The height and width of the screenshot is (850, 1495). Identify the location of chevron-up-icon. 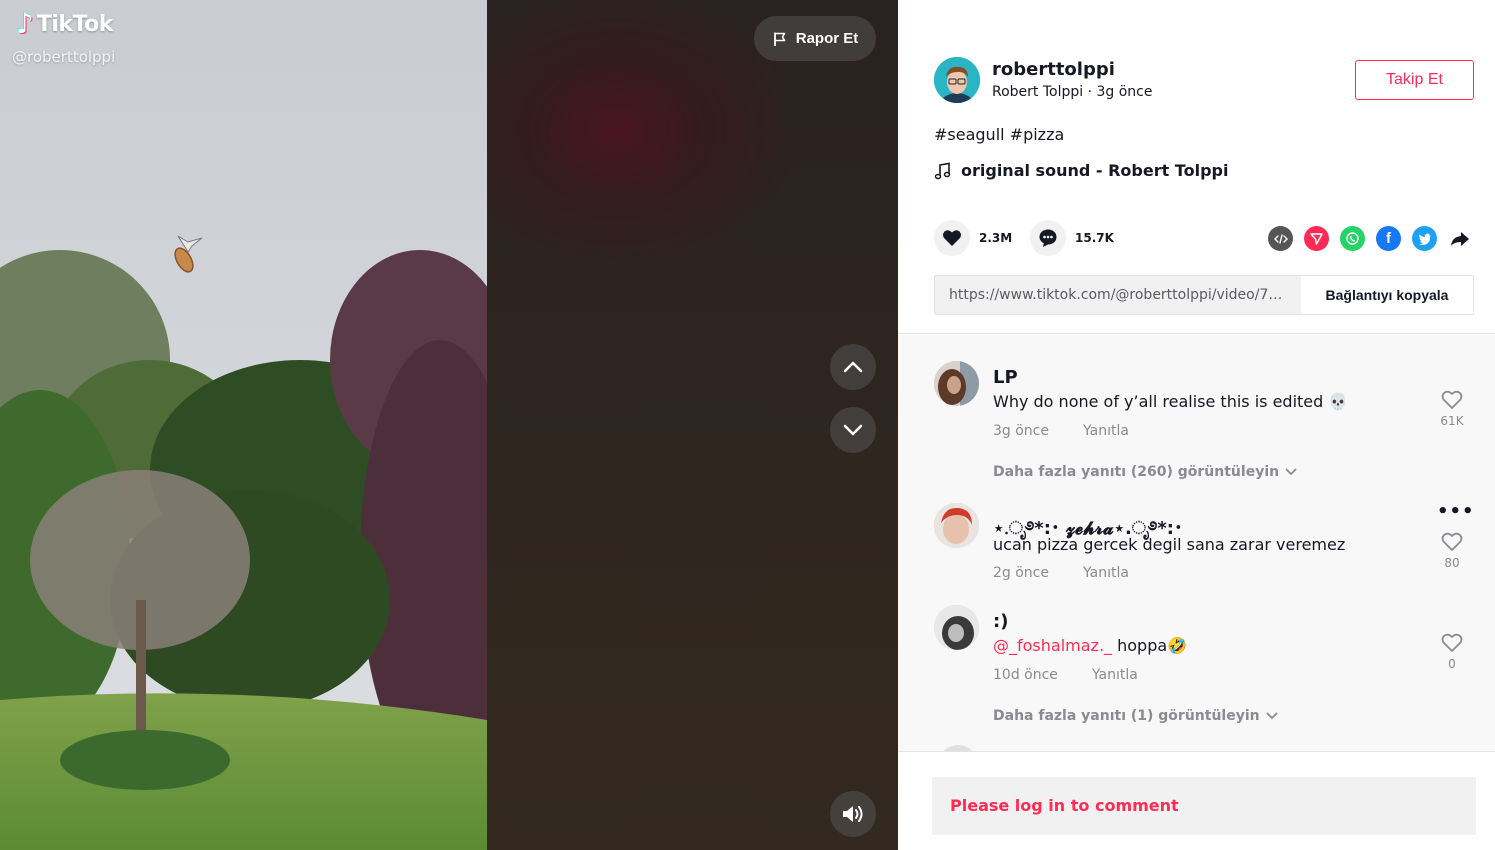
(853, 367).